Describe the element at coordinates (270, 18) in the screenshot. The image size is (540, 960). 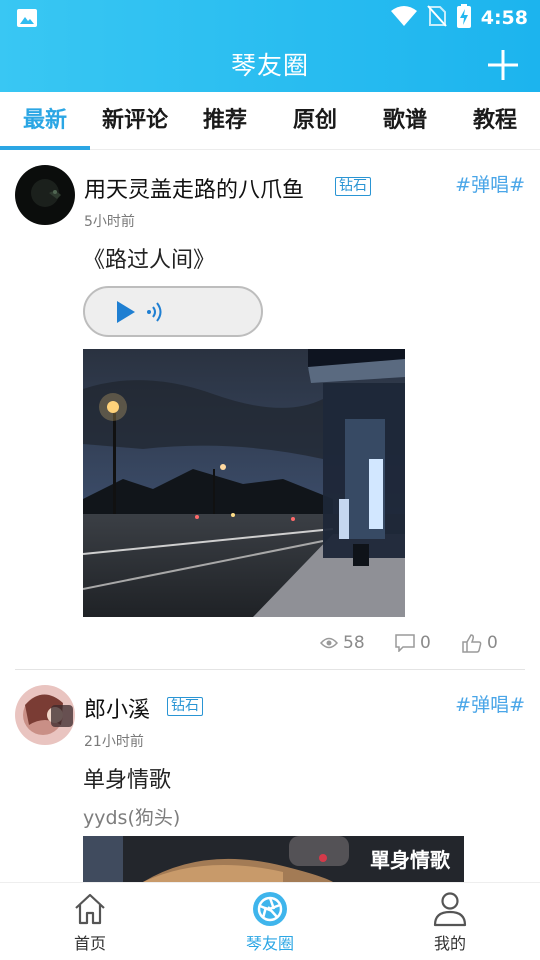
I see `status-bar: 4:58` at that location.